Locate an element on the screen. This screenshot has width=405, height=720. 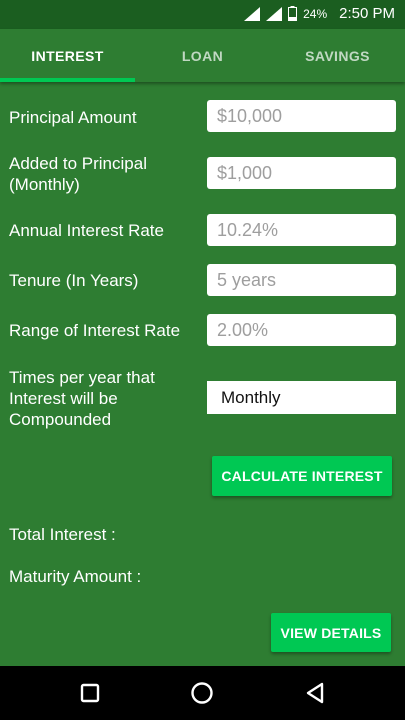
tab-loan: LOAN is located at coordinates (202, 55).